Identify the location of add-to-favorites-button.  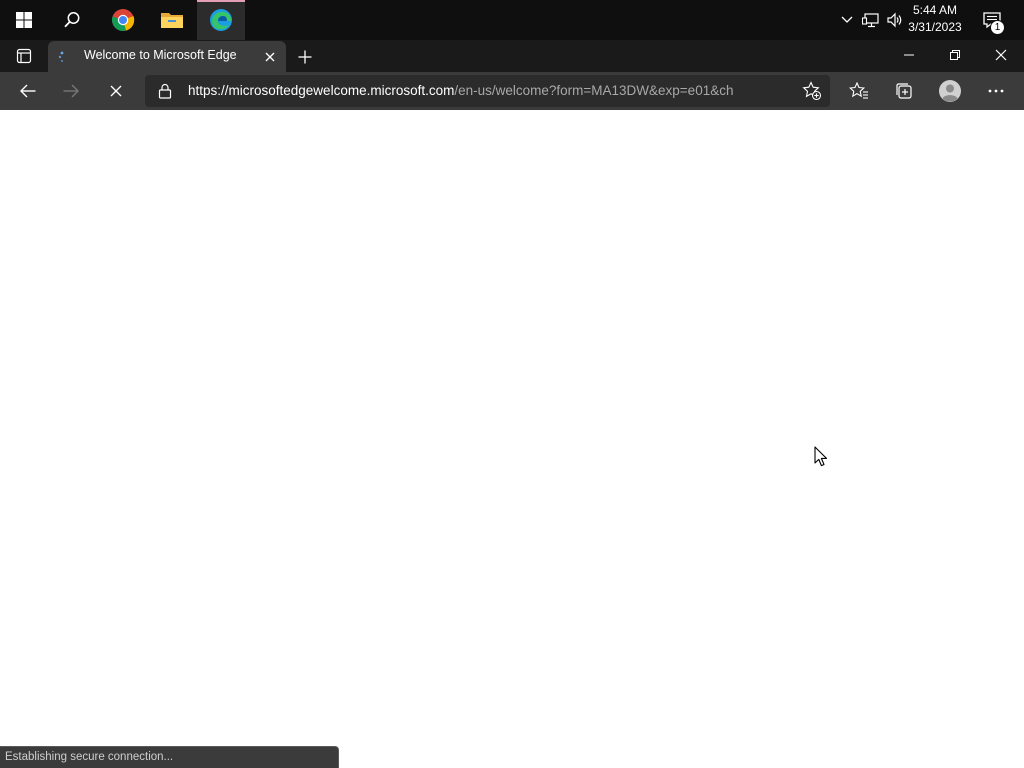
(812, 91).